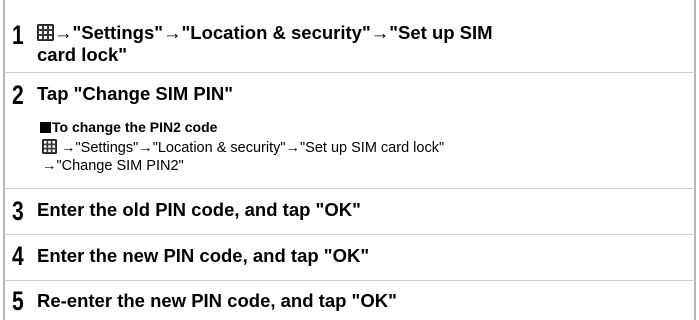 This screenshot has height=320, width=699. I want to click on step-3-instruction: Enter the old PIN code, and tap "OK", so click(199, 209).